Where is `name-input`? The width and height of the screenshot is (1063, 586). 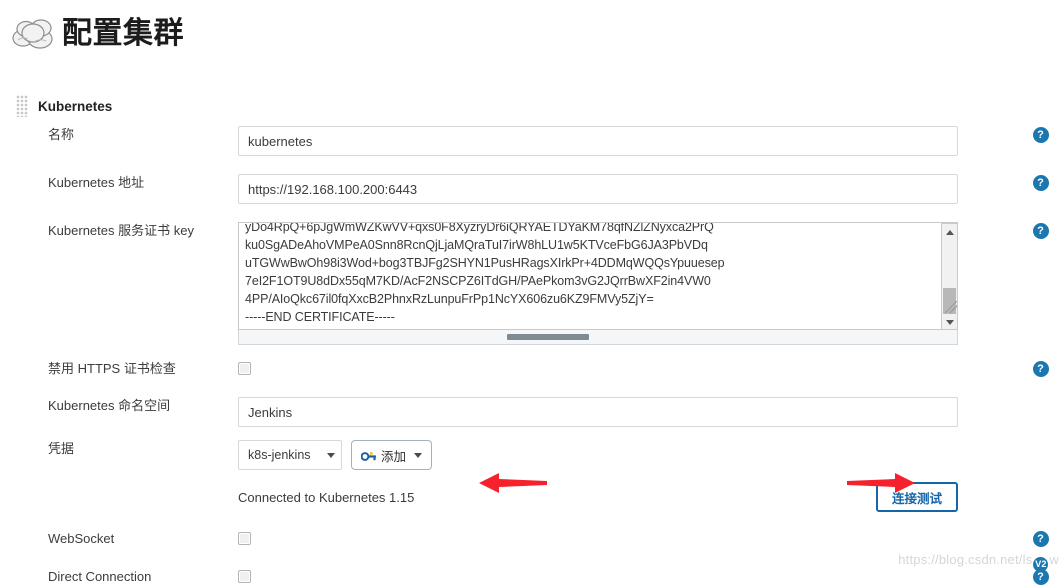
name-input is located at coordinates (598, 141).